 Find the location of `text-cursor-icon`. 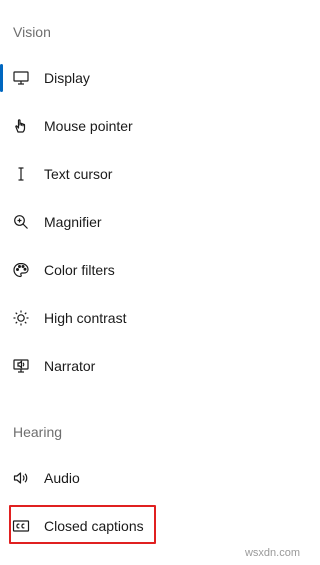

text-cursor-icon is located at coordinates (21, 174).